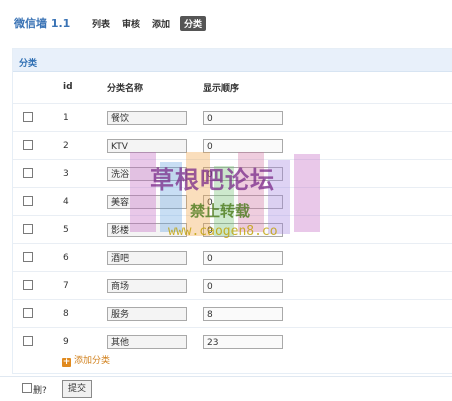  Describe the element at coordinates (147, 313) in the screenshot. I see `row-name-input: 服务` at that location.